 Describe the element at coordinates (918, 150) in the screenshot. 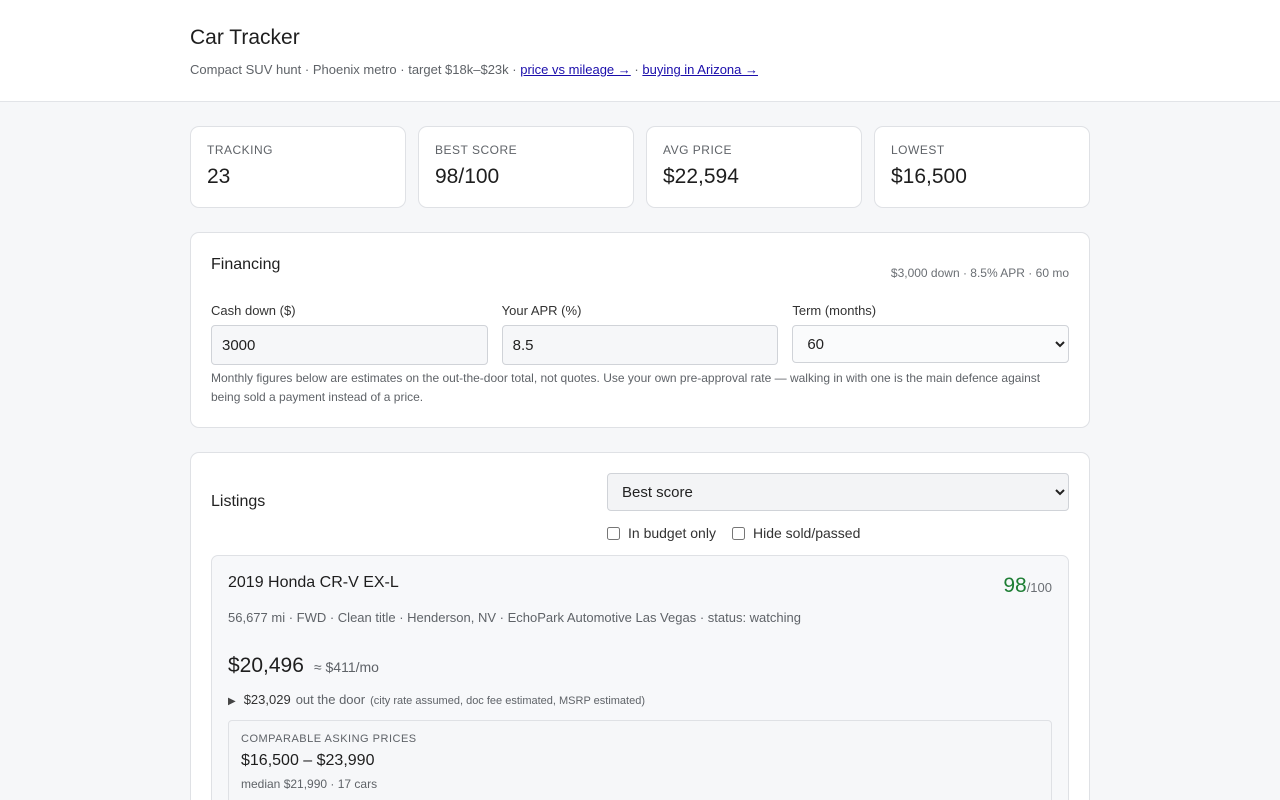

I see `stat-label: LOWEST` at that location.